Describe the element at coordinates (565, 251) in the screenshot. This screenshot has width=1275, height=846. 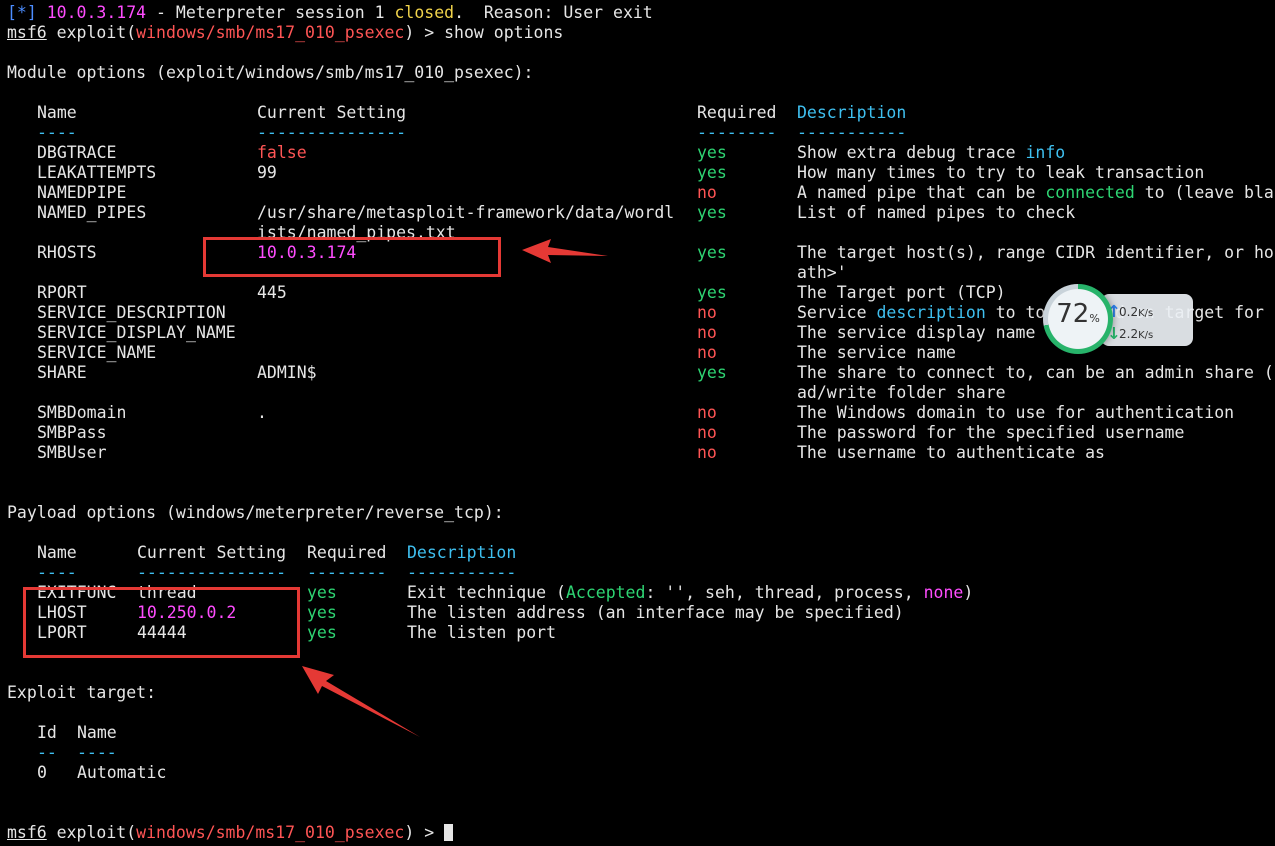
I see `arrow-to-rhosts-icon` at that location.